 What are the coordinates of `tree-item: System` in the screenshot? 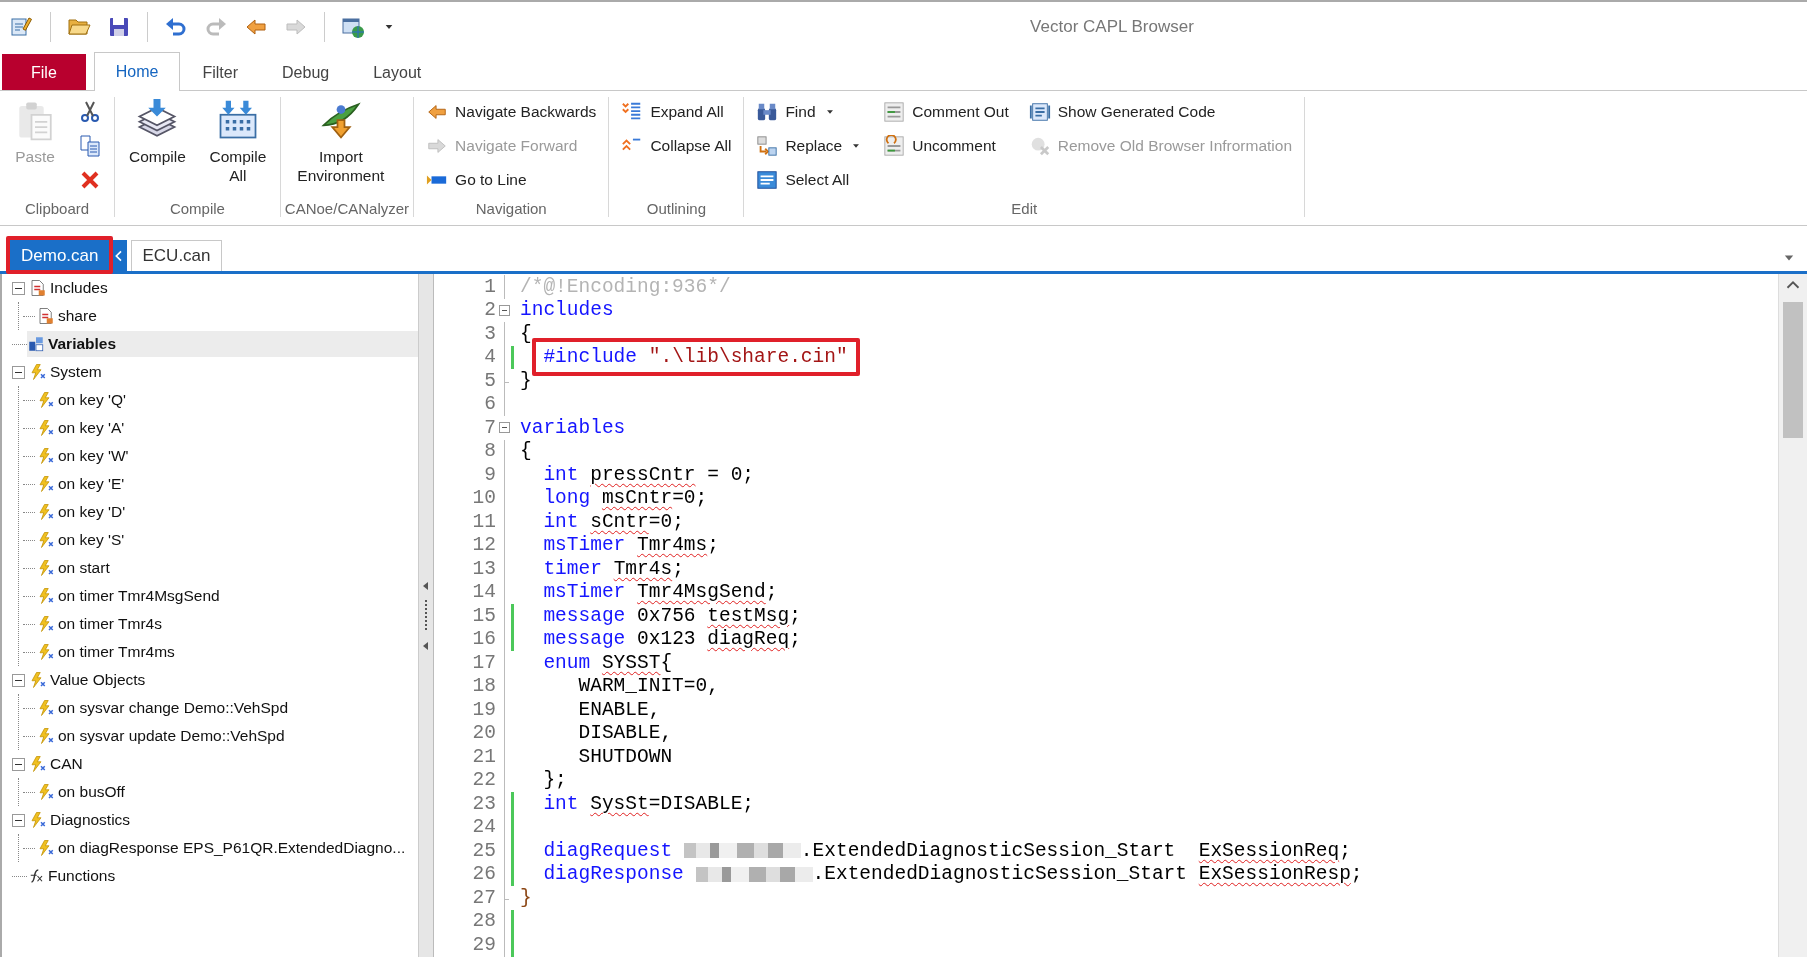 It's located at (223, 372).